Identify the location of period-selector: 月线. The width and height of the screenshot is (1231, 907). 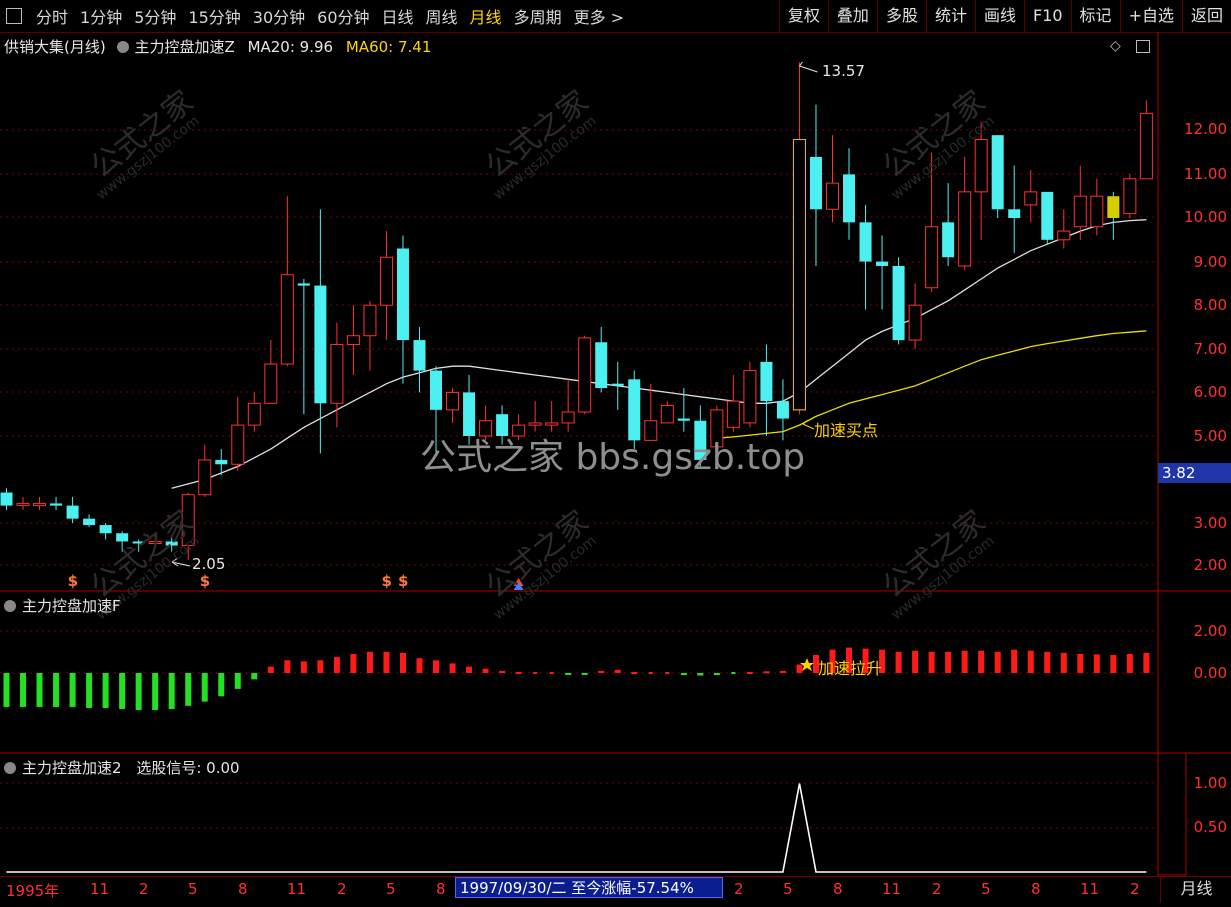
(1195, 890).